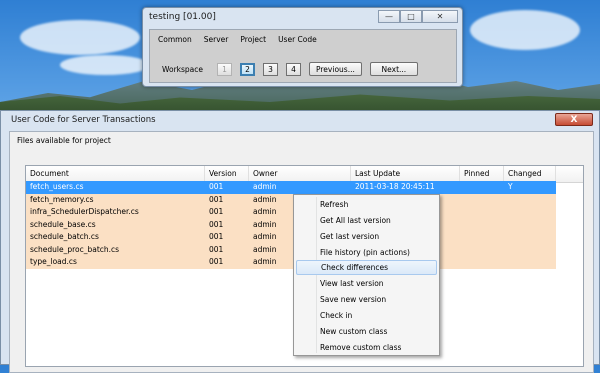 This screenshot has height=373, width=600. What do you see at coordinates (291, 262) in the screenshot?
I see `table-row: type_load.cs 001 admin` at bounding box center [291, 262].